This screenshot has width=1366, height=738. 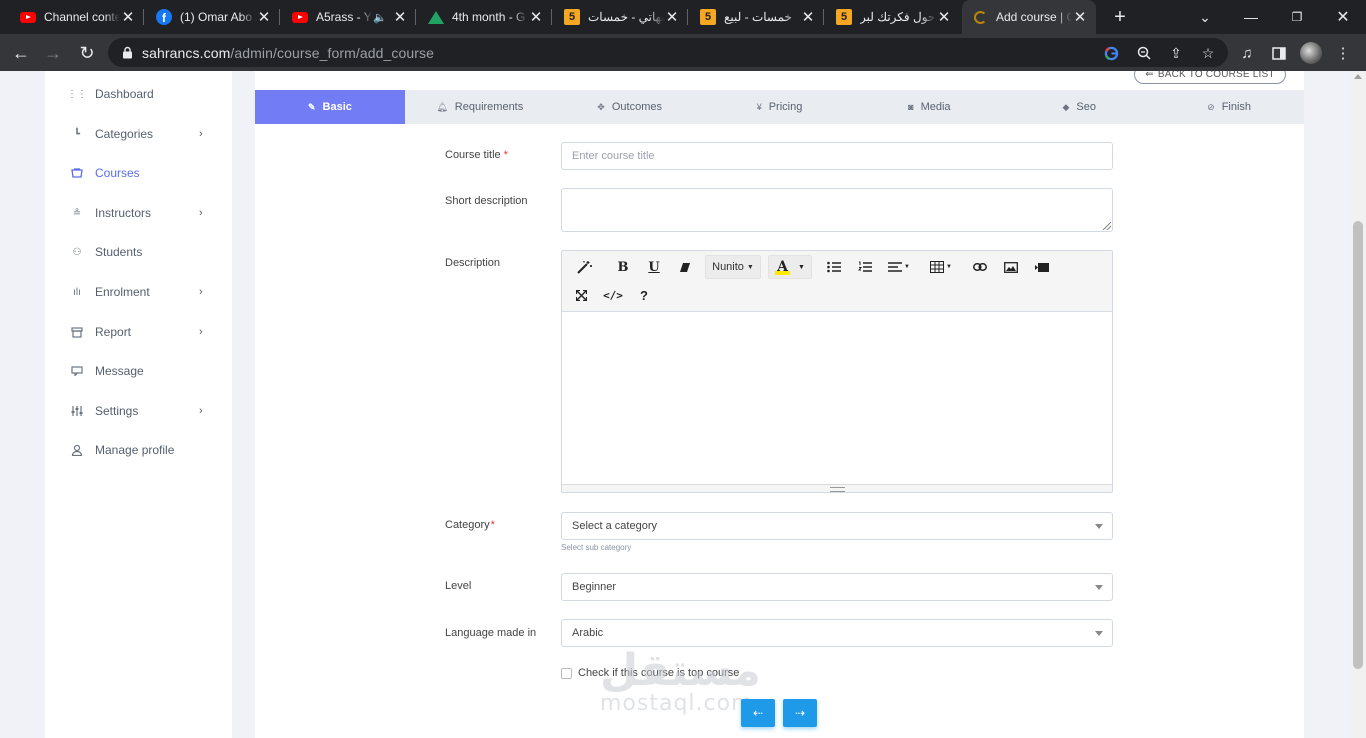 I want to click on image-icon, so click(x=1011, y=267).